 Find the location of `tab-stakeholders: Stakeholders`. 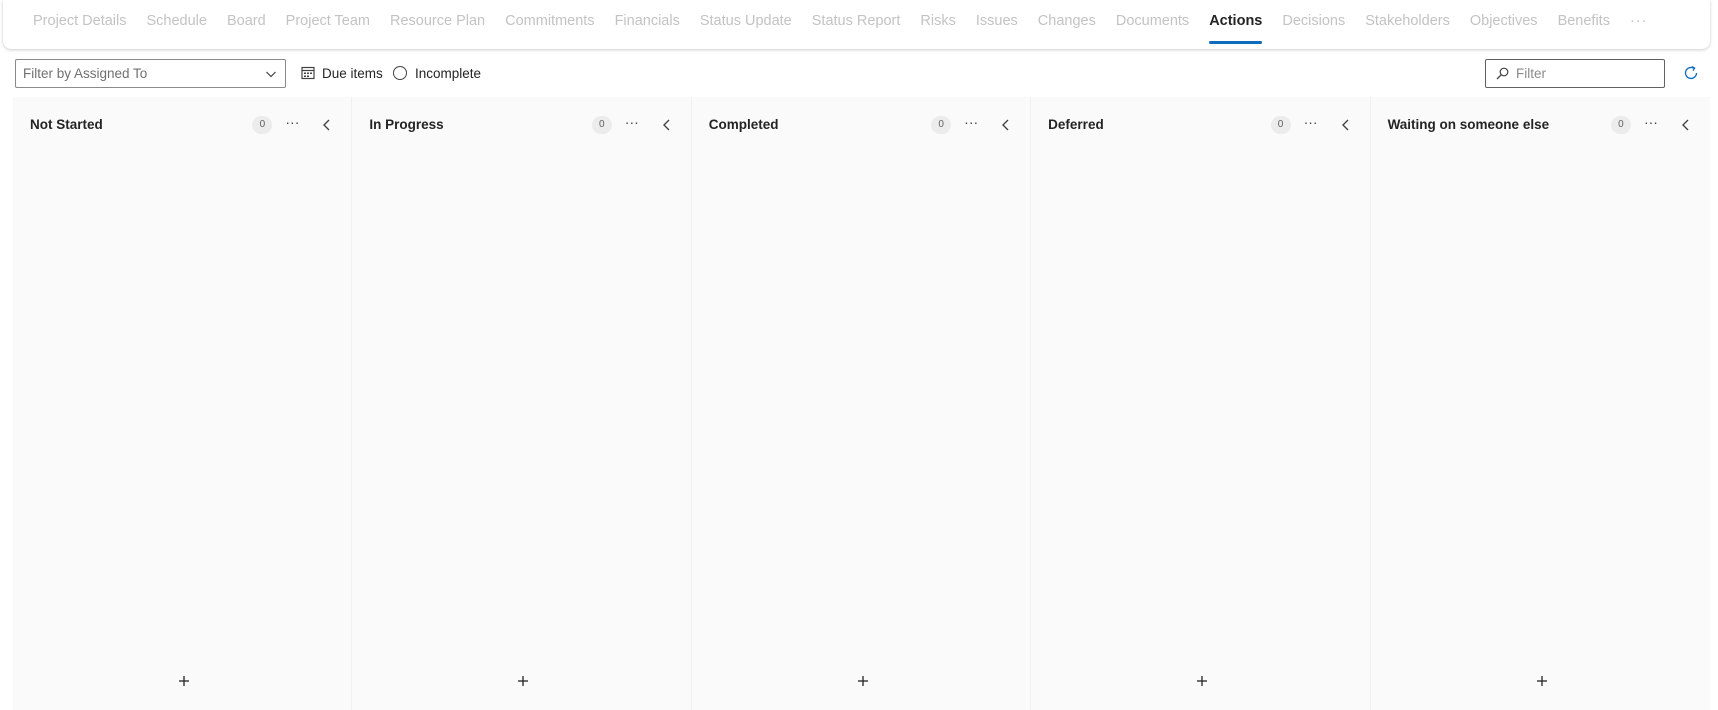

tab-stakeholders: Stakeholders is located at coordinates (1407, 22).